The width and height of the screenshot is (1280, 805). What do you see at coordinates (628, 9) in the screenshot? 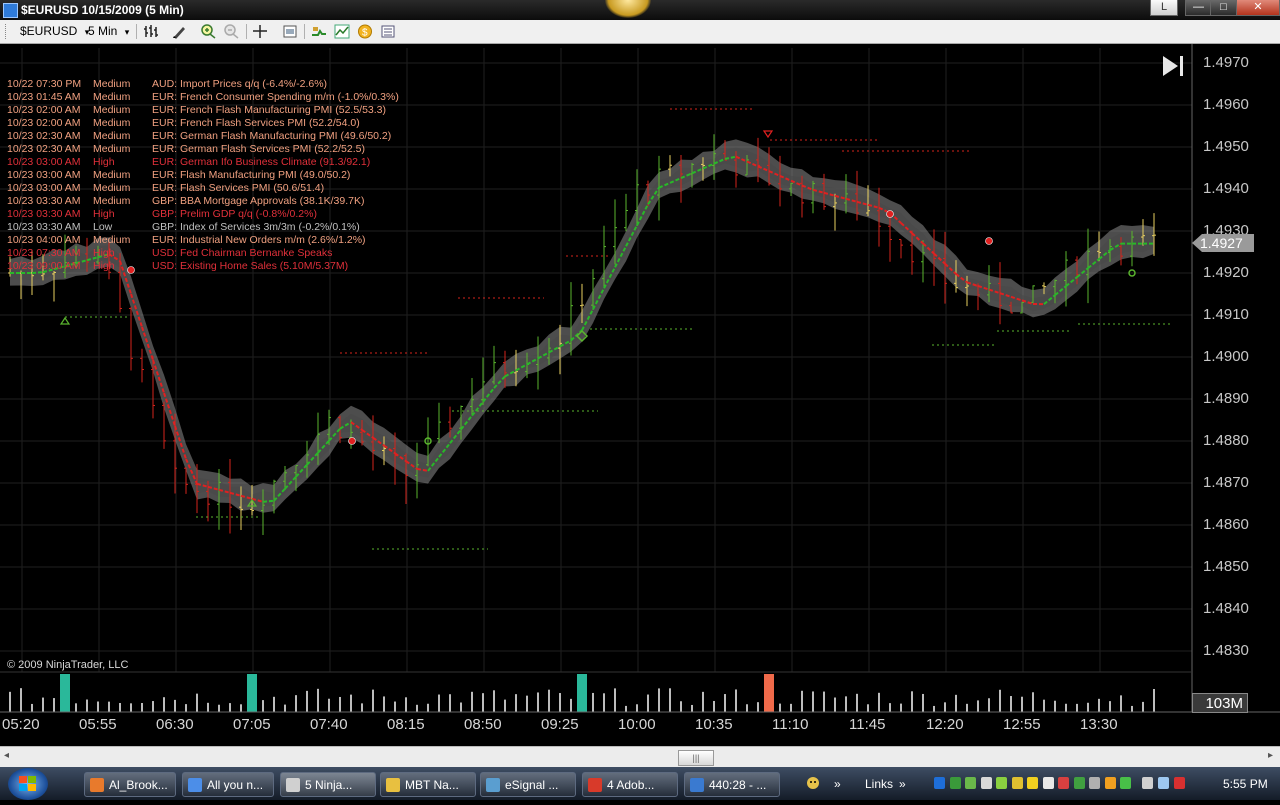
I see `aero-glow` at bounding box center [628, 9].